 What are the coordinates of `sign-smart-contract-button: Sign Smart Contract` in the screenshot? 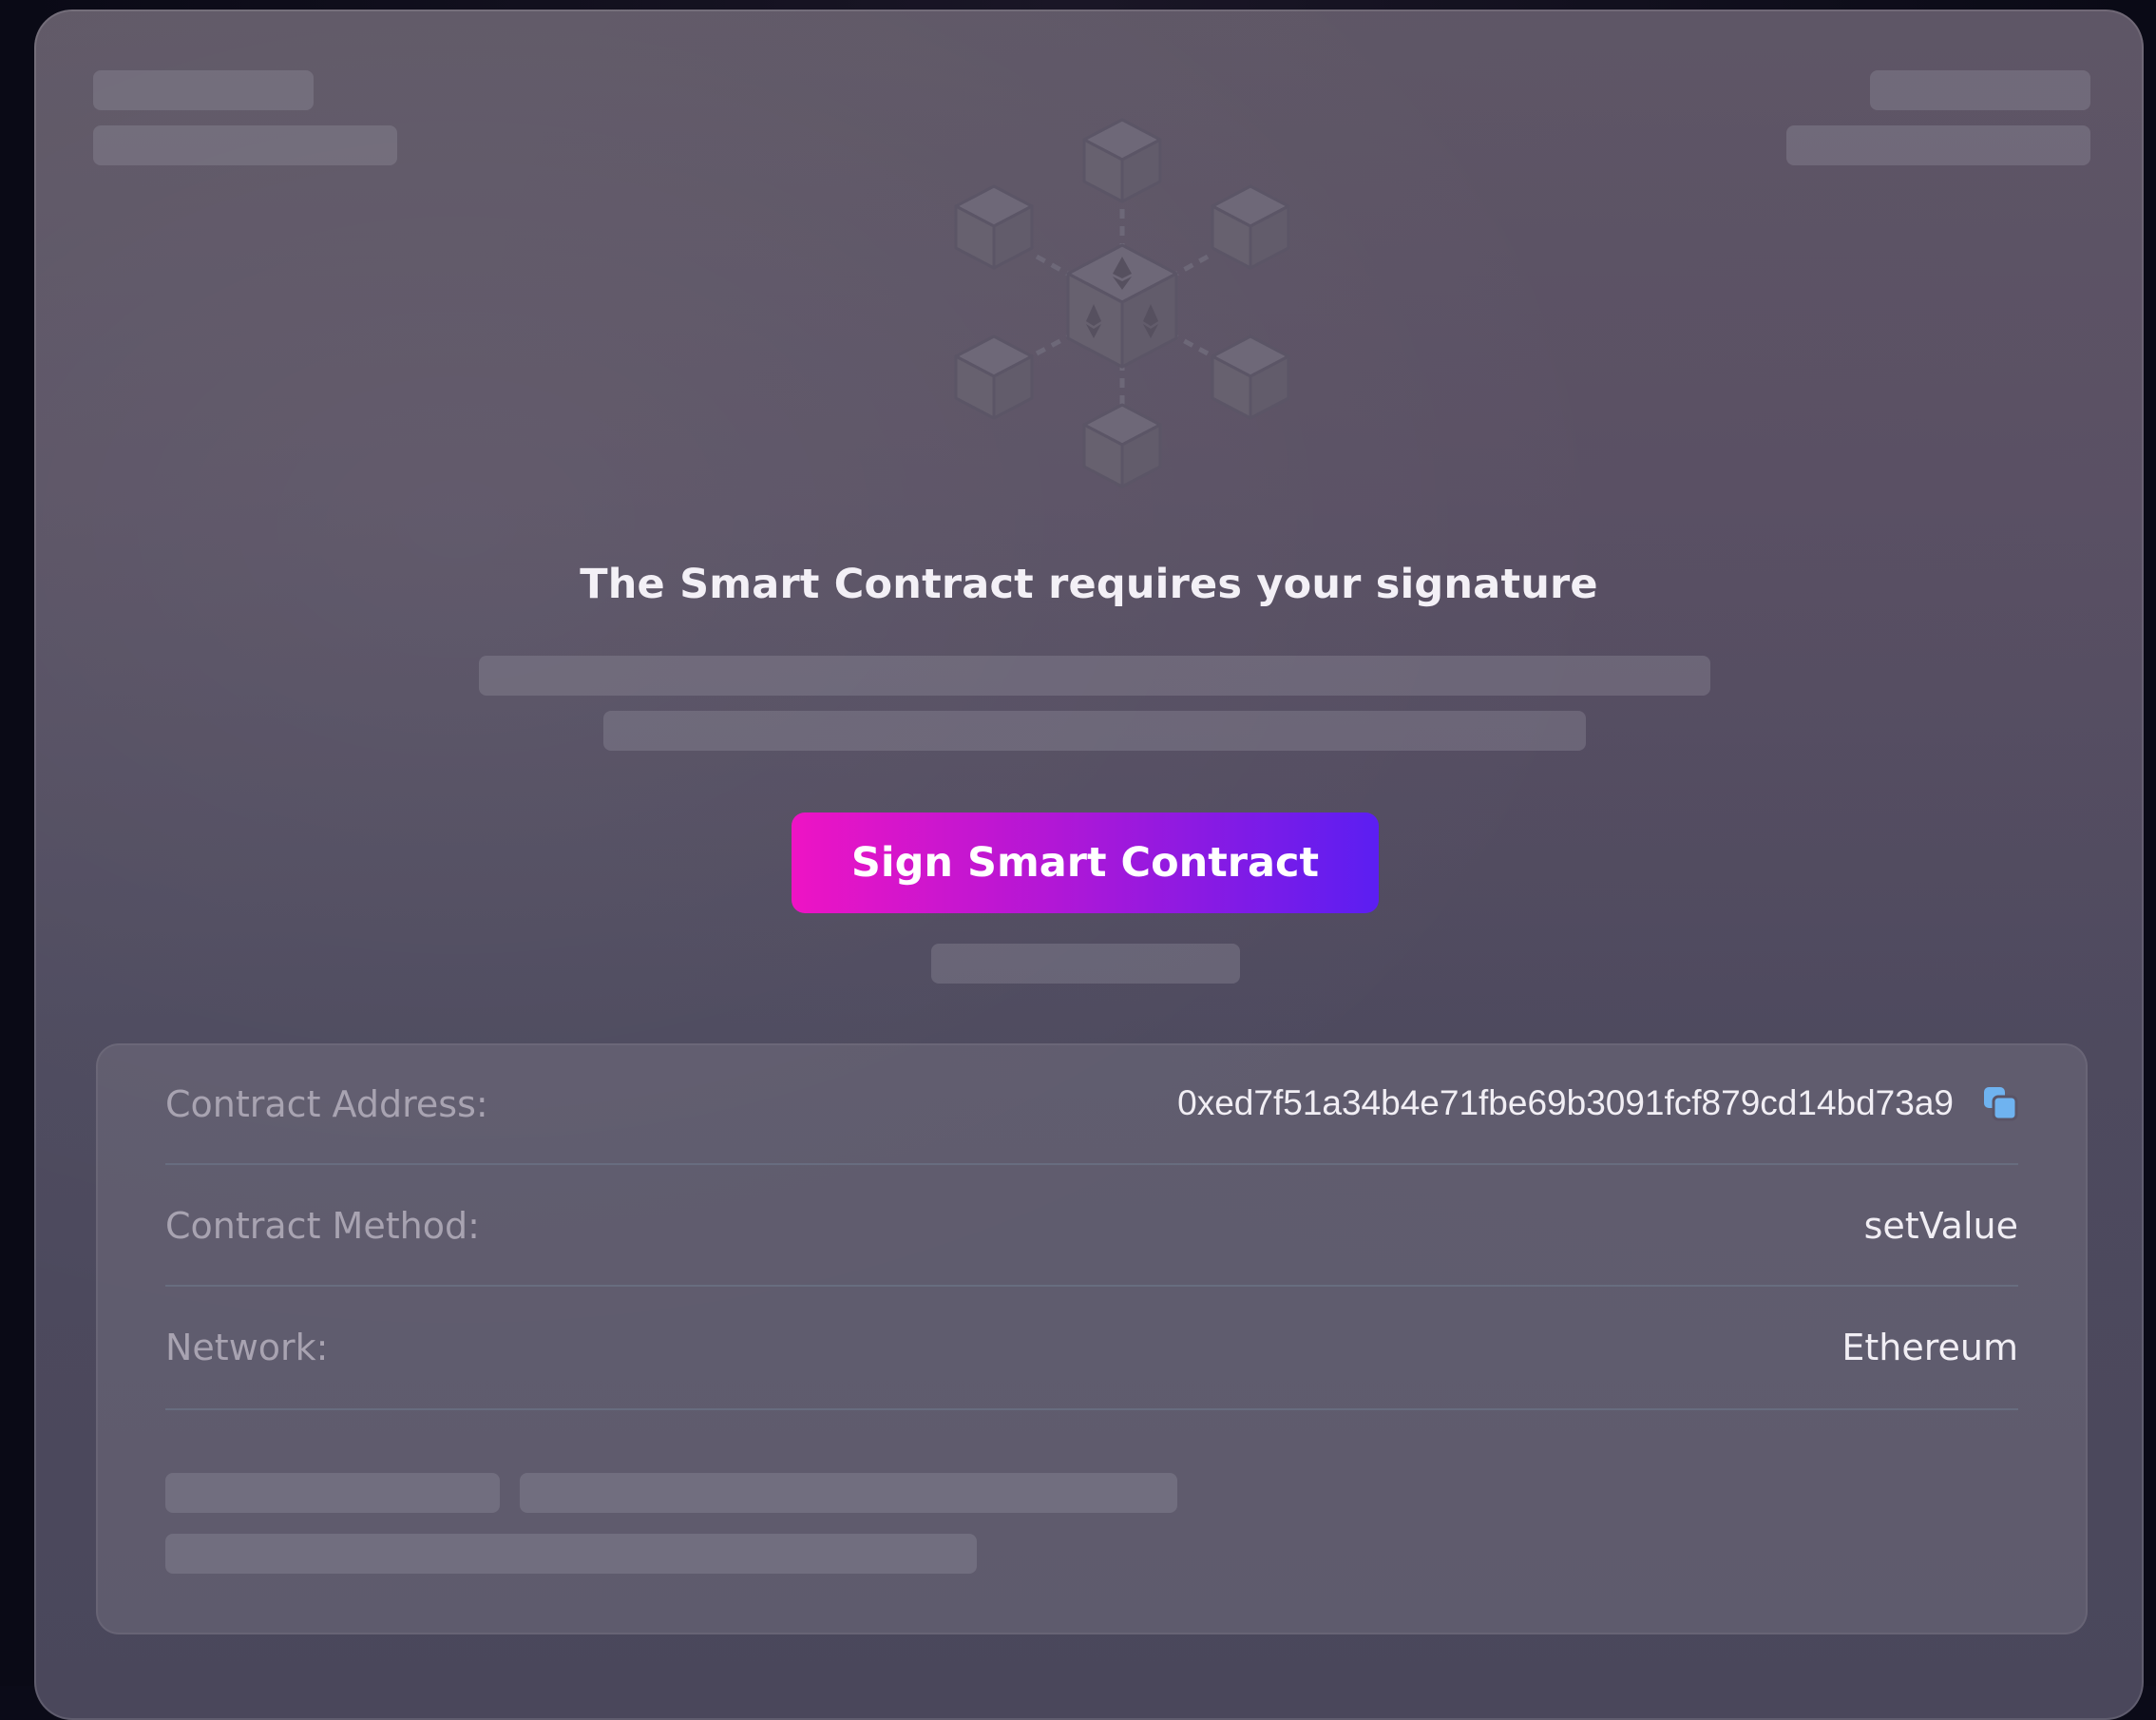 It's located at (1085, 863).